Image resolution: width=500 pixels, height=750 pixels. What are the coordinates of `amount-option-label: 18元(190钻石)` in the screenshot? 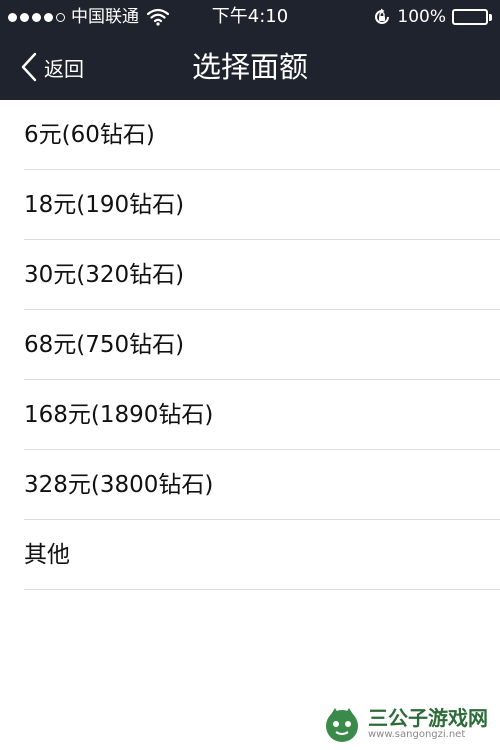 It's located at (104, 205).